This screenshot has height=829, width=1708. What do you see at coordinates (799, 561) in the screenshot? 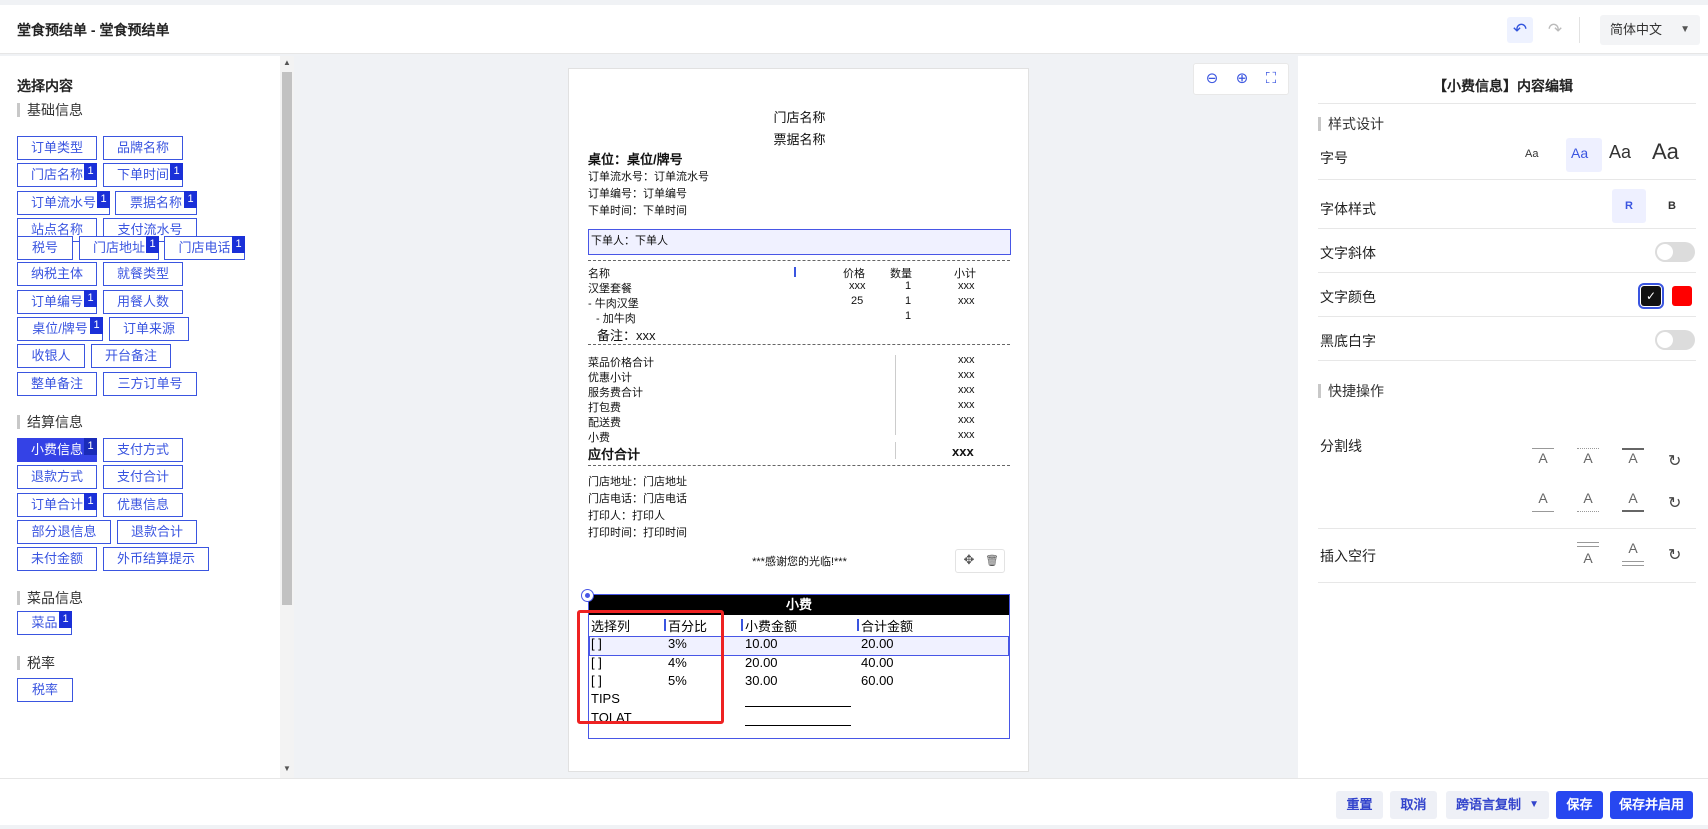
I see `receipt-thanks: ***感谢您的光临!***` at bounding box center [799, 561].